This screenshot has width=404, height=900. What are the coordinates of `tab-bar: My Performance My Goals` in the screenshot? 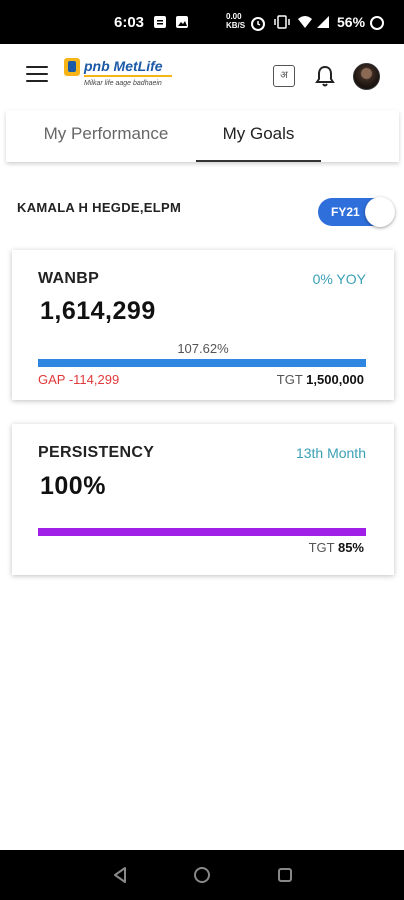 It's located at (202, 136).